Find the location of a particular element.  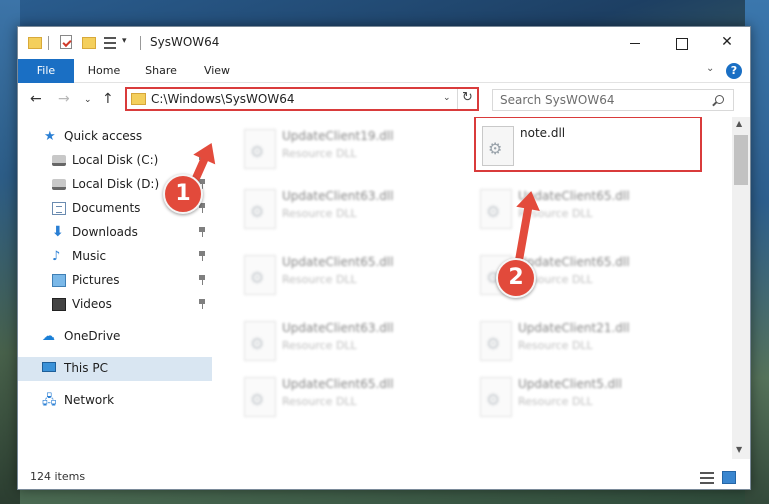

close-button: ✕ is located at coordinates (727, 43).